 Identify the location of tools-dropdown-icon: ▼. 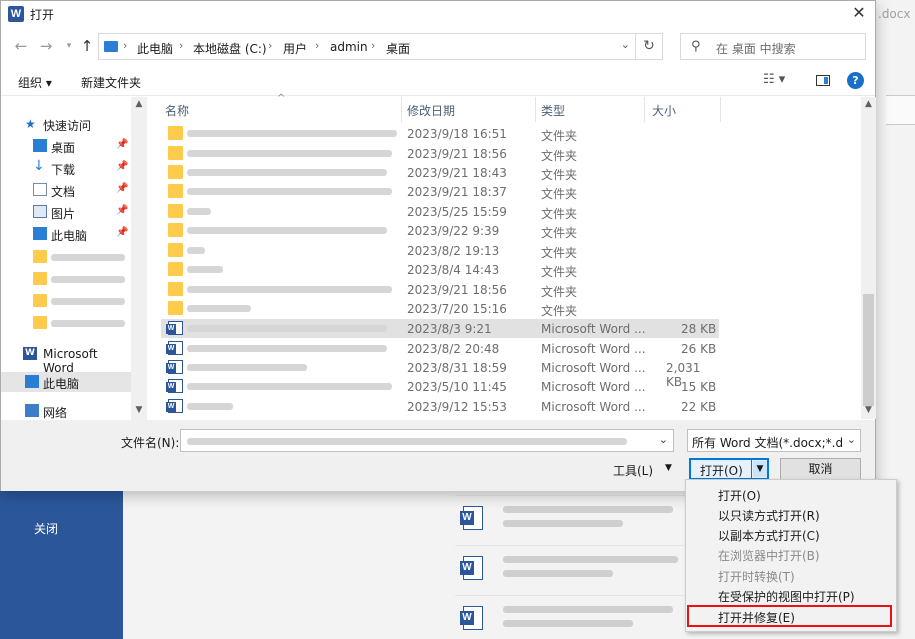
(668, 468).